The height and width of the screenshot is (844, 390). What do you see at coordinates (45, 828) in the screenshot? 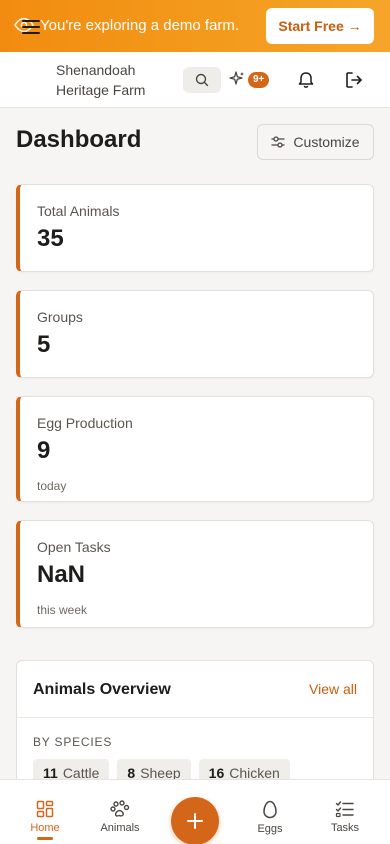
I see `nav-label: Home` at bounding box center [45, 828].